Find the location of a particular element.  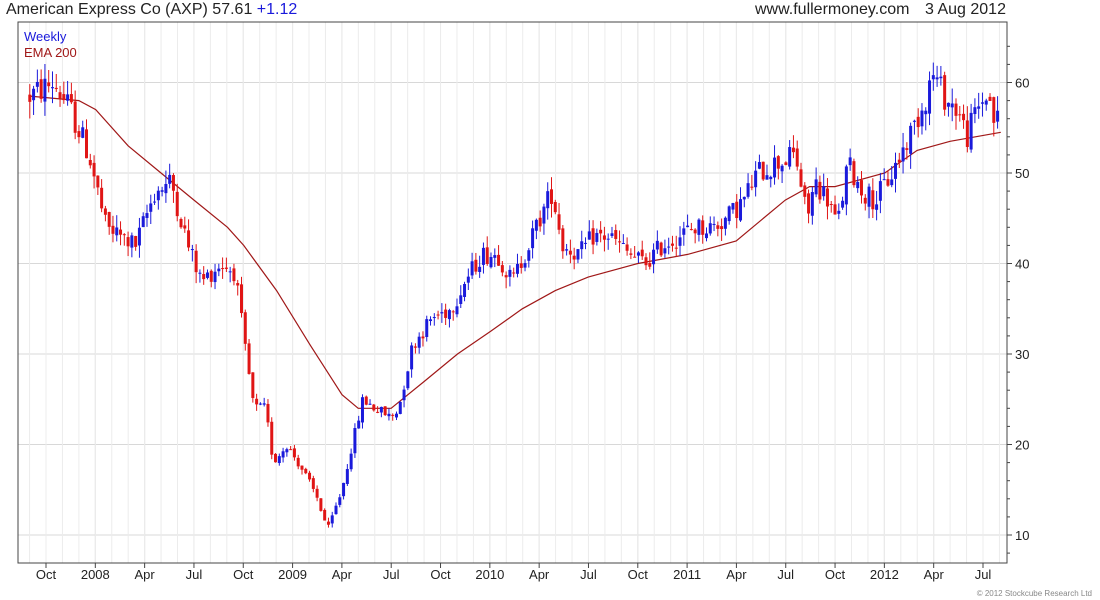

y-tick-label: 30 is located at coordinates (1022, 354).